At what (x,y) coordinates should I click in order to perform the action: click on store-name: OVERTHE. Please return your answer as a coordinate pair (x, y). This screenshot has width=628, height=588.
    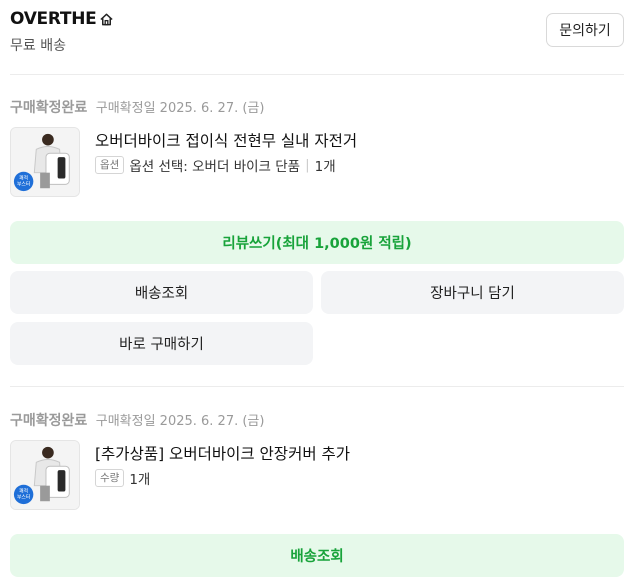
    Looking at the image, I should click on (53, 19).